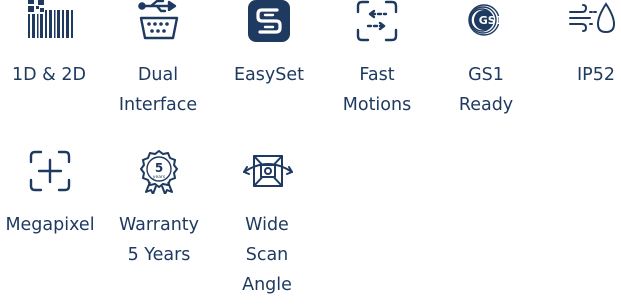 The width and height of the screenshot is (621, 307). I want to click on warranty-icon-unit: years, so click(159, 177).